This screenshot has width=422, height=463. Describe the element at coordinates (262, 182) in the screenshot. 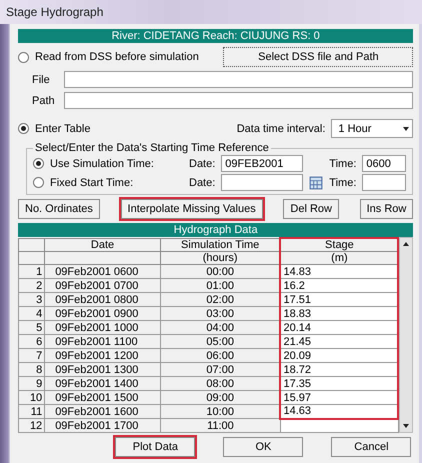

I see `date-field` at that location.